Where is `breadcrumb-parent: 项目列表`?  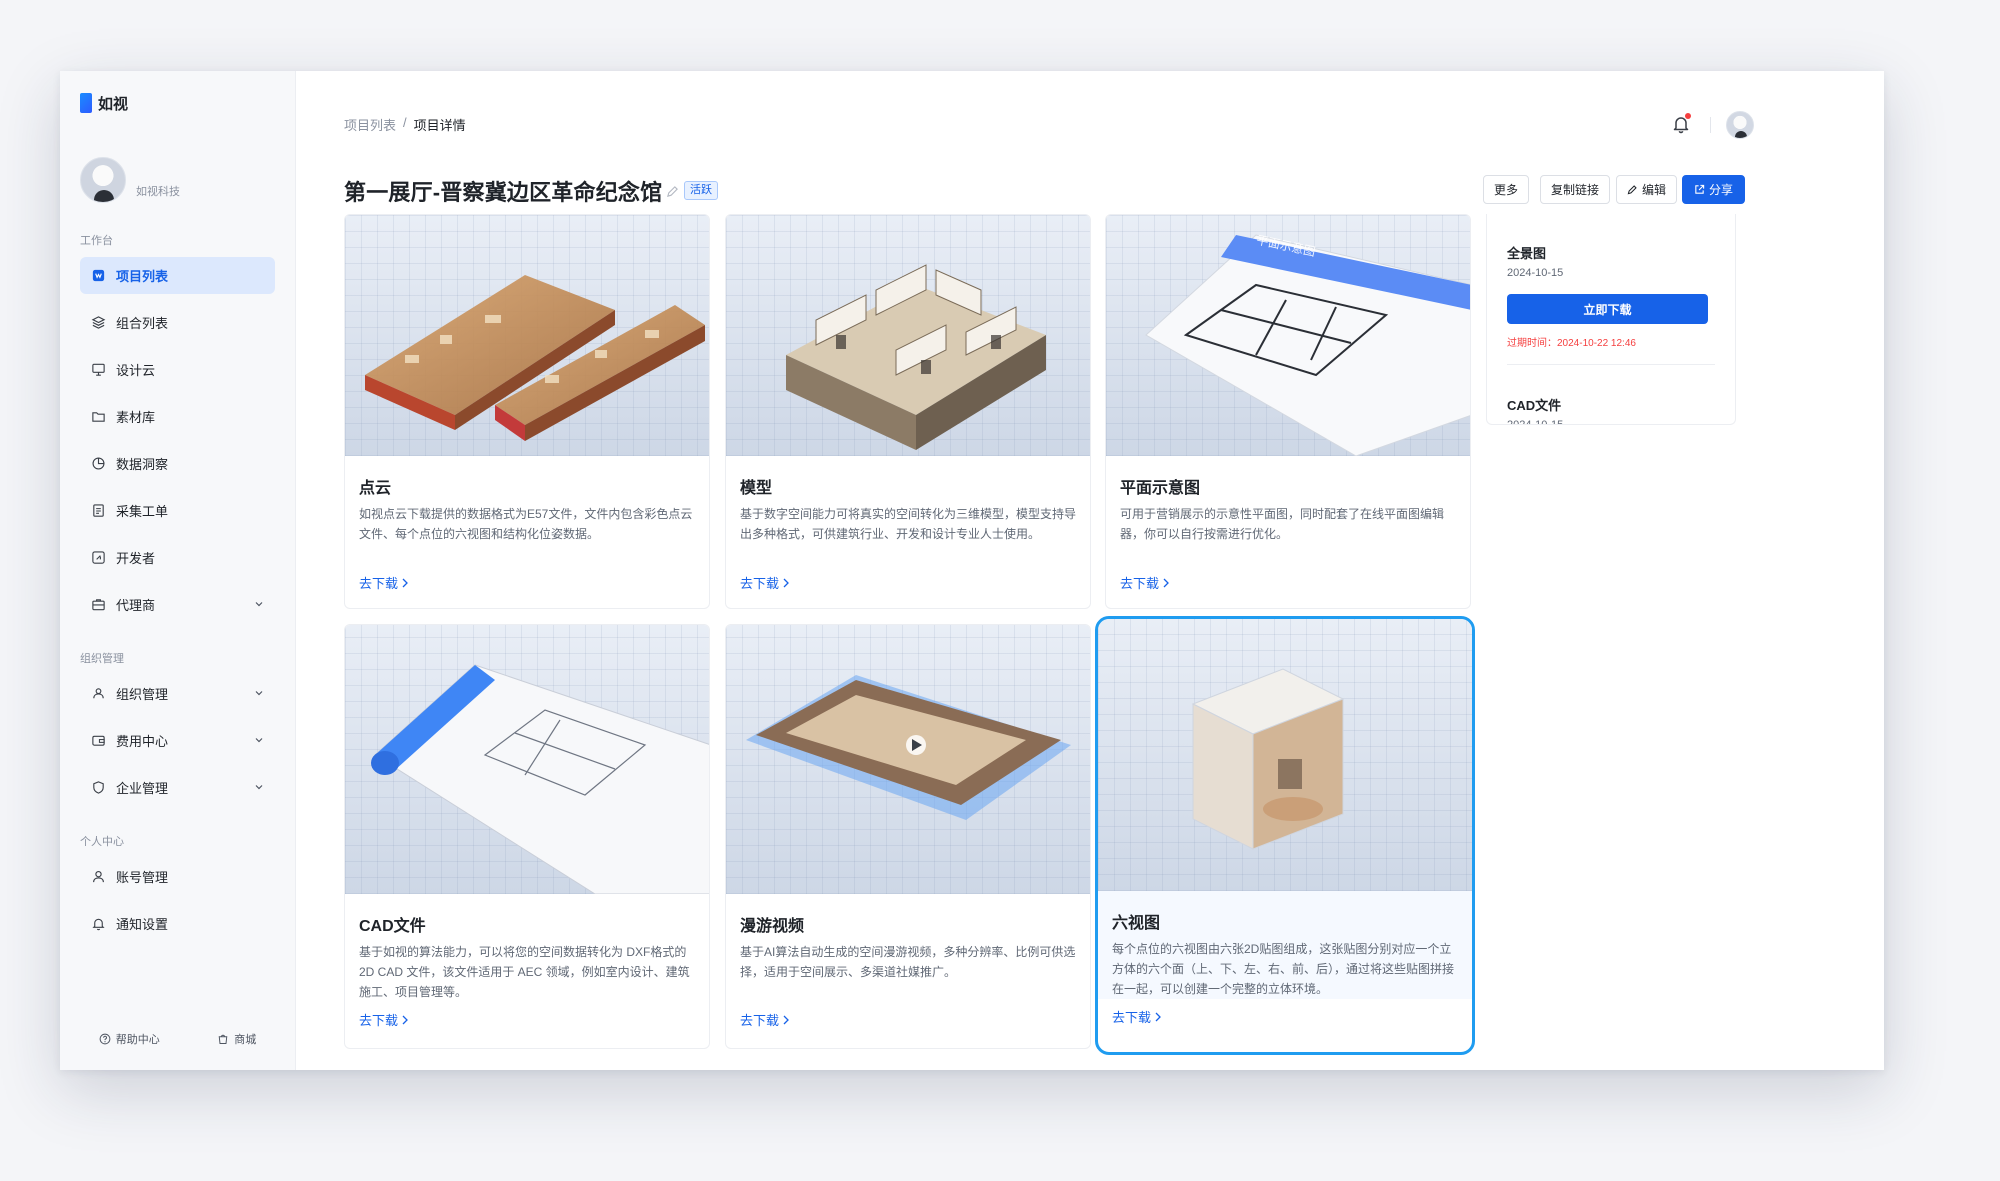
breadcrumb-parent: 项目列表 is located at coordinates (370, 124).